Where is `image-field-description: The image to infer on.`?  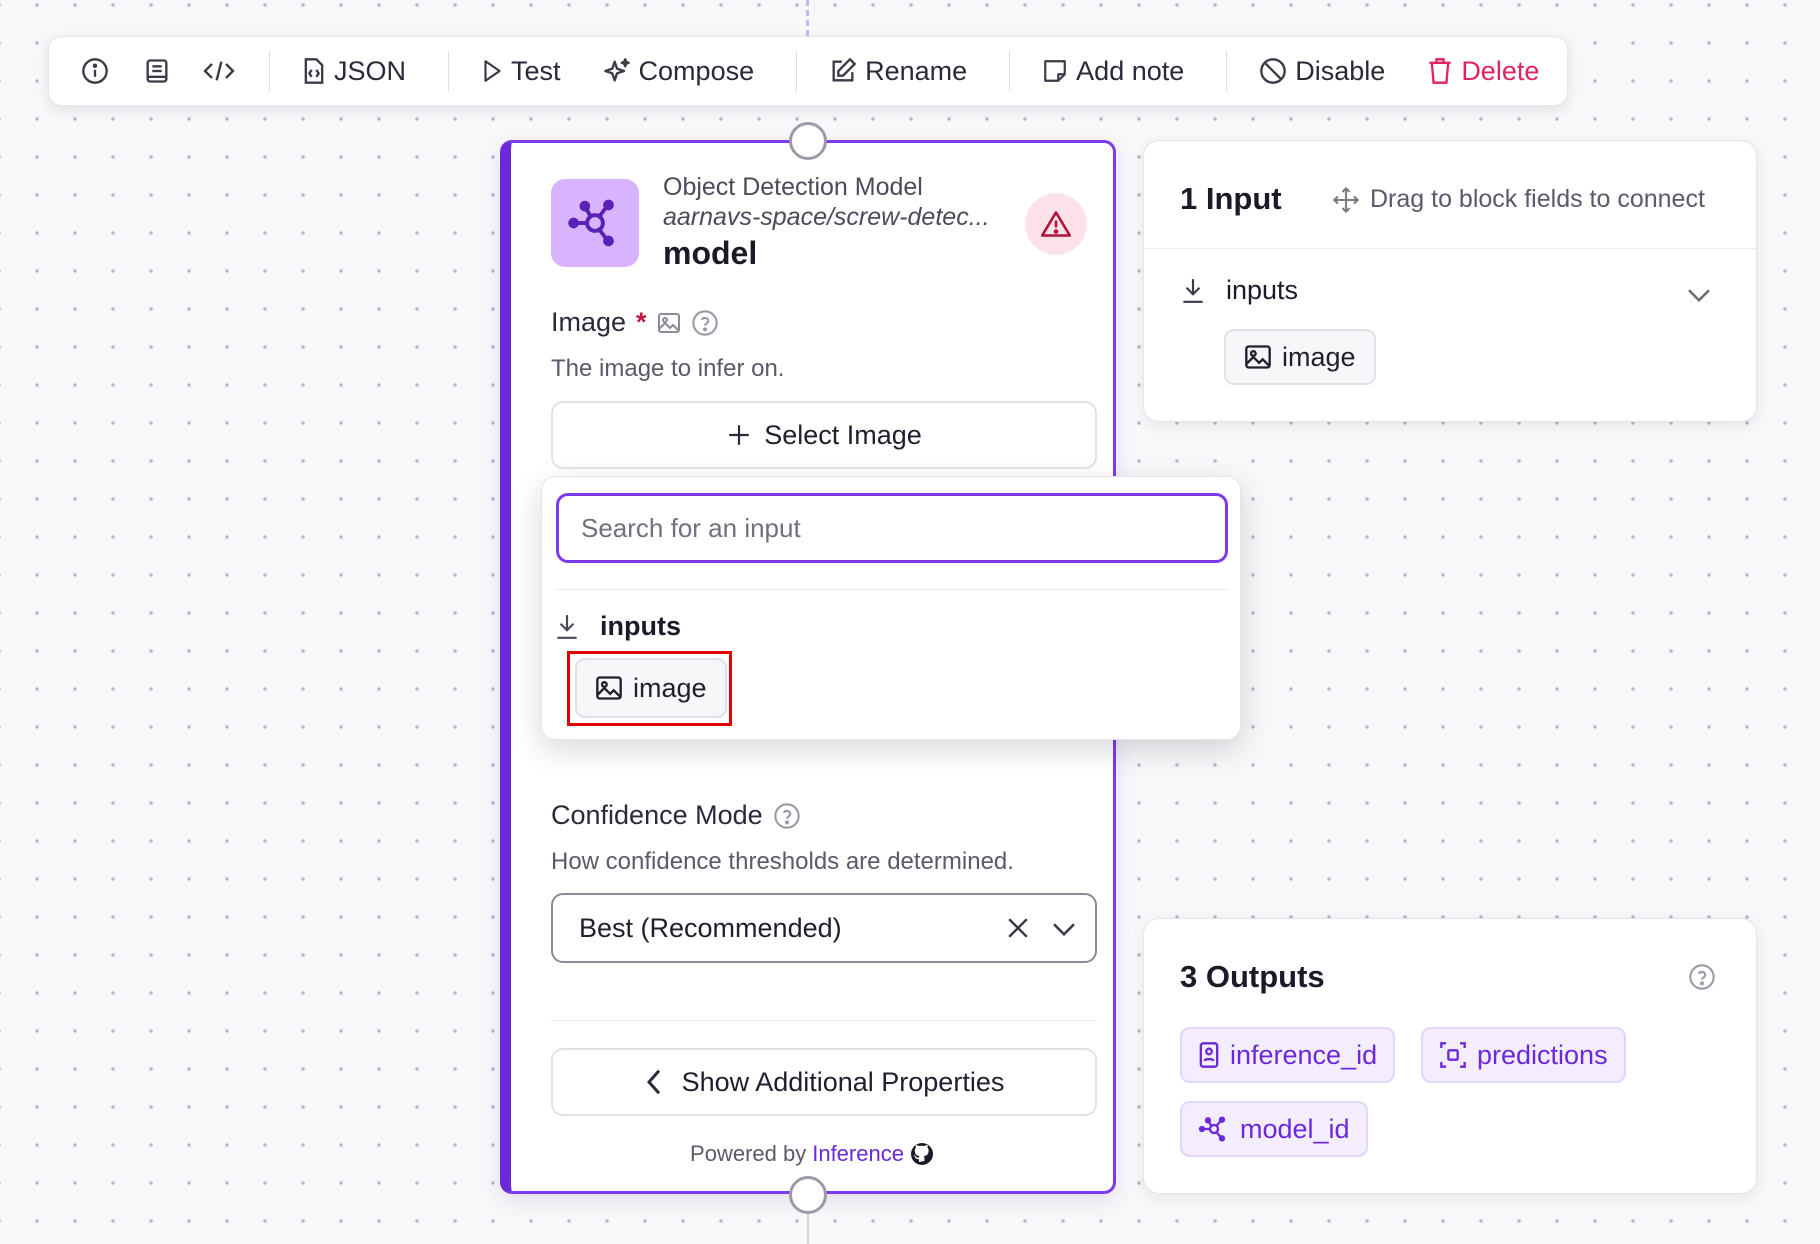
image-field-description: The image to infer on. is located at coordinates (668, 368).